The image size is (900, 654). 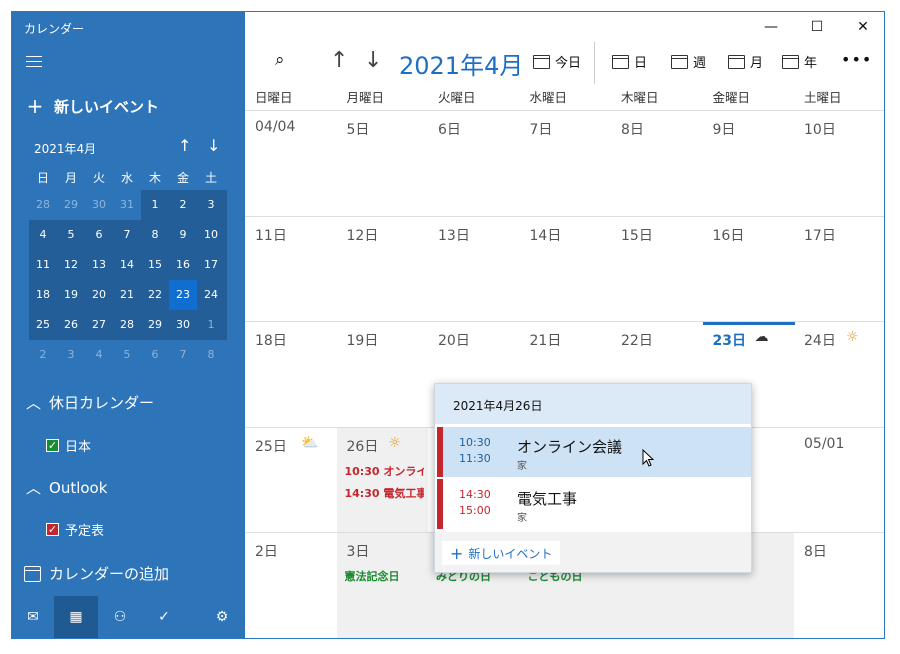 What do you see at coordinates (291, 163) in the screenshot?
I see `day-cell: 04/04` at bounding box center [291, 163].